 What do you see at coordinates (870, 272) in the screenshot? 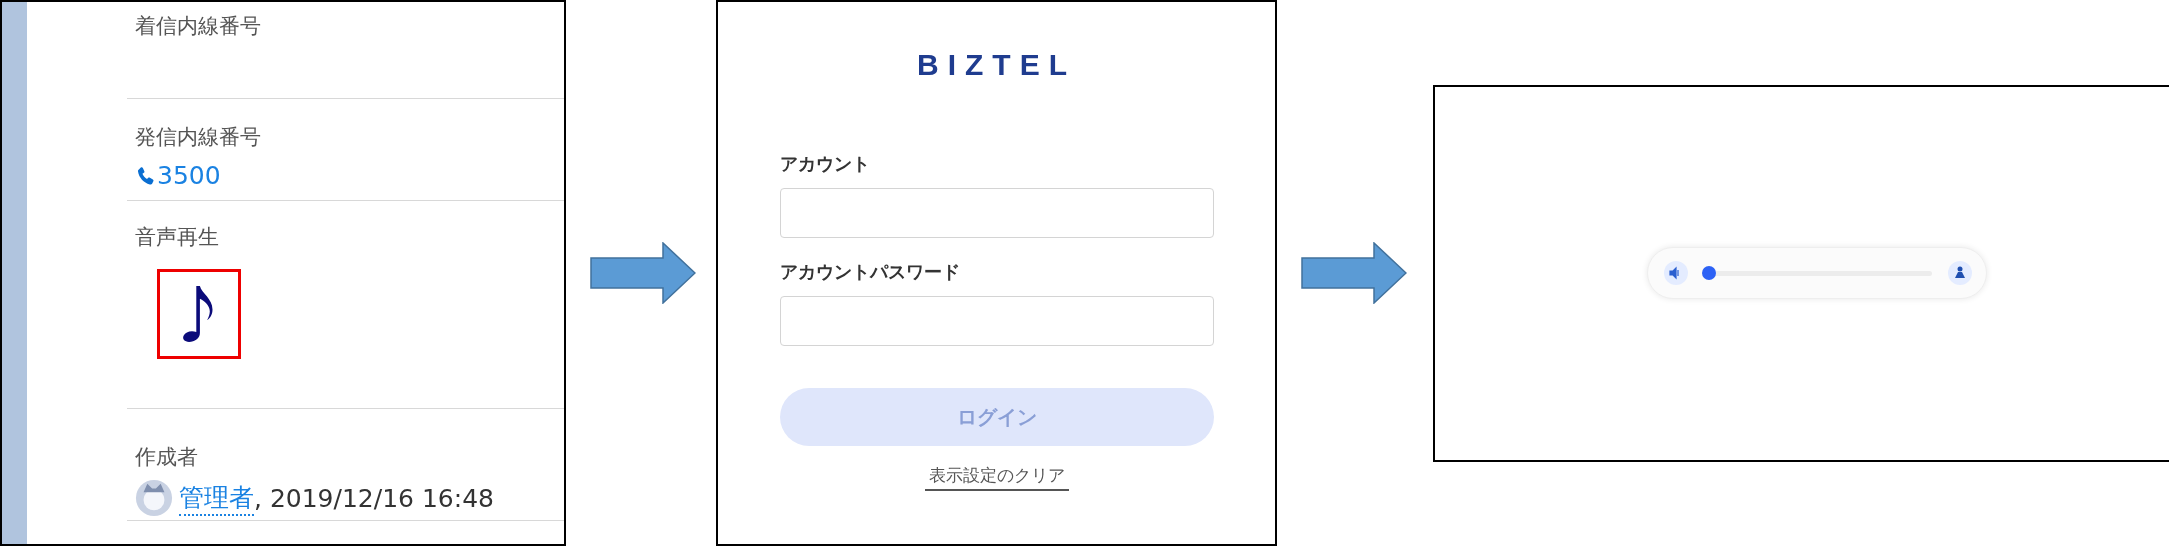
I see `field-label: アカウントパスワード` at bounding box center [870, 272].